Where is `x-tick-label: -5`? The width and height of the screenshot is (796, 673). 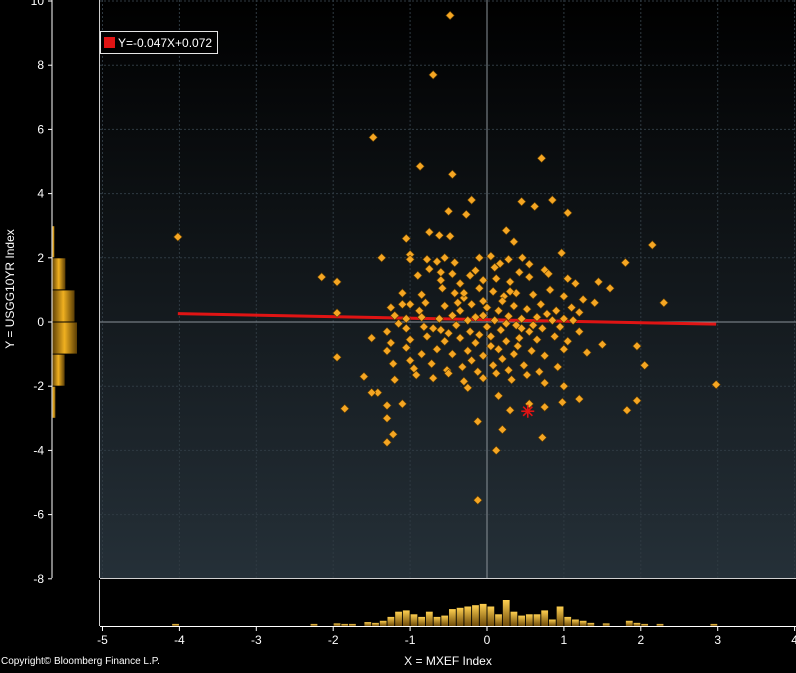 x-tick-label: -5 is located at coordinates (102, 640).